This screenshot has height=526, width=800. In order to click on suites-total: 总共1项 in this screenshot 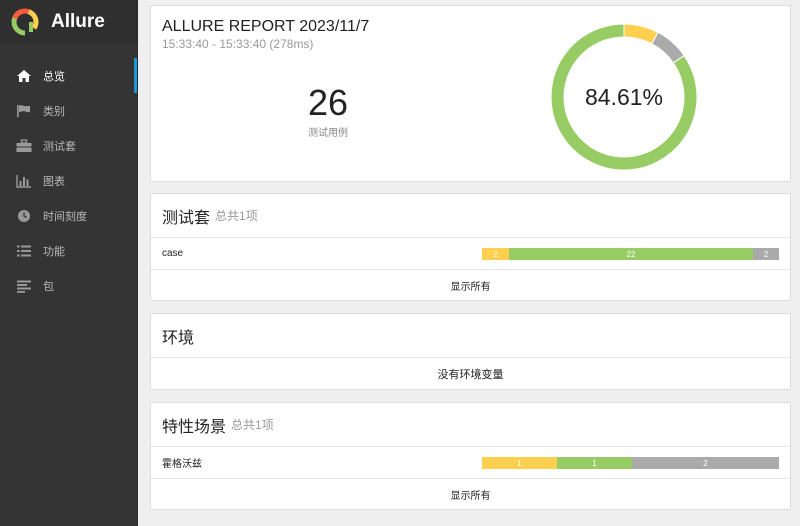, I will do `click(236, 216)`.